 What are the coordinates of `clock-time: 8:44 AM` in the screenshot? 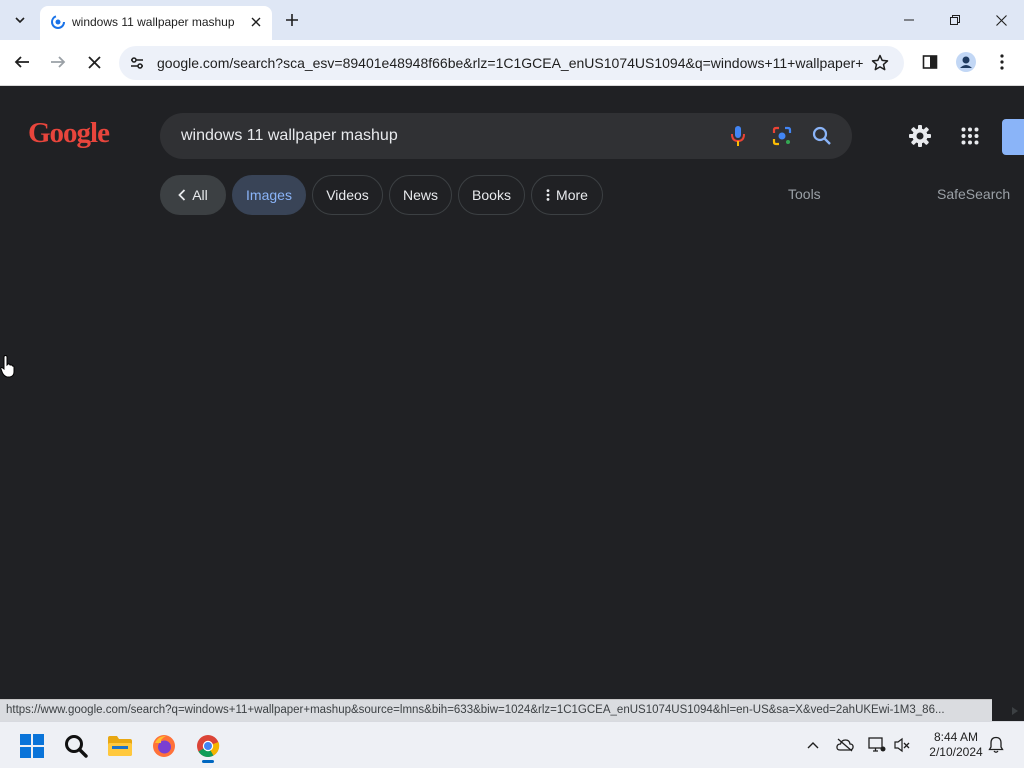 It's located at (956, 737).